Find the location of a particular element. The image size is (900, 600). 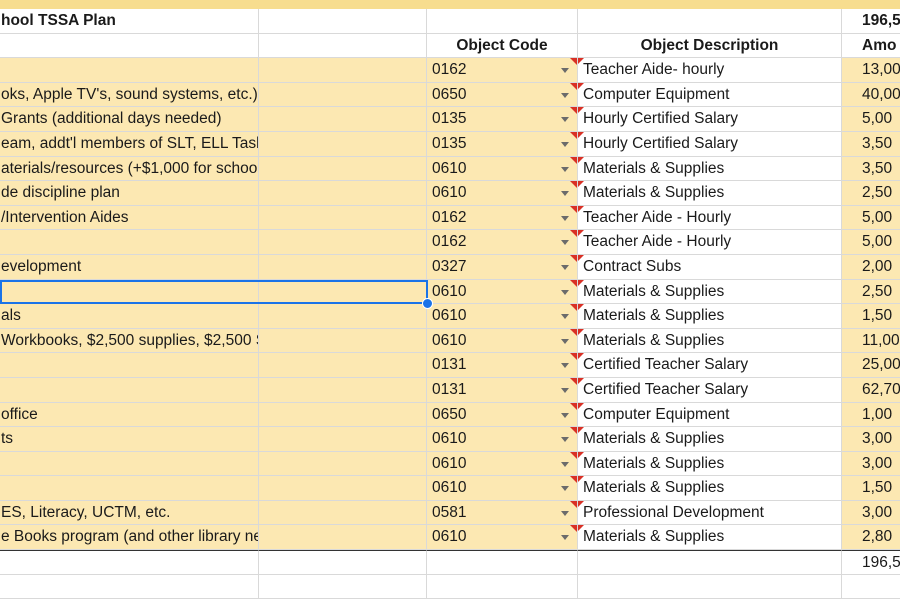

header-object-description: Object Description is located at coordinates (710, 46).